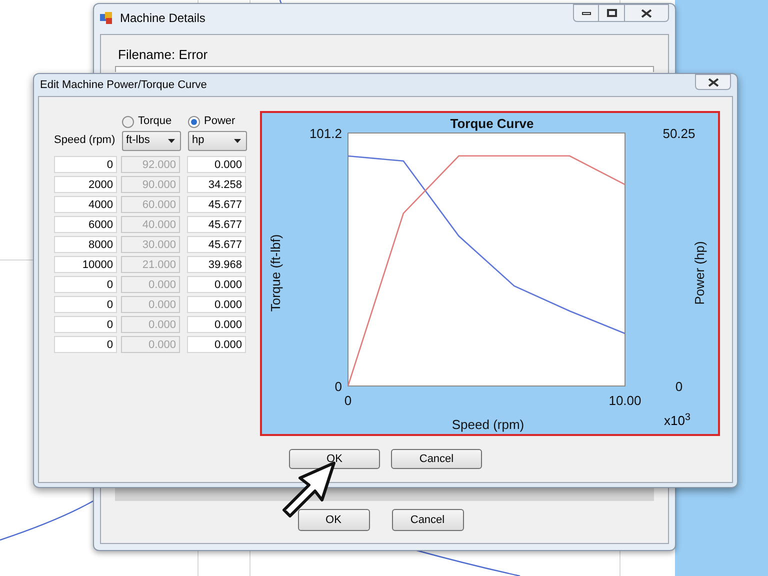 Image resolution: width=768 pixels, height=576 pixels. What do you see at coordinates (586, 13) in the screenshot?
I see `minimize-button` at bounding box center [586, 13].